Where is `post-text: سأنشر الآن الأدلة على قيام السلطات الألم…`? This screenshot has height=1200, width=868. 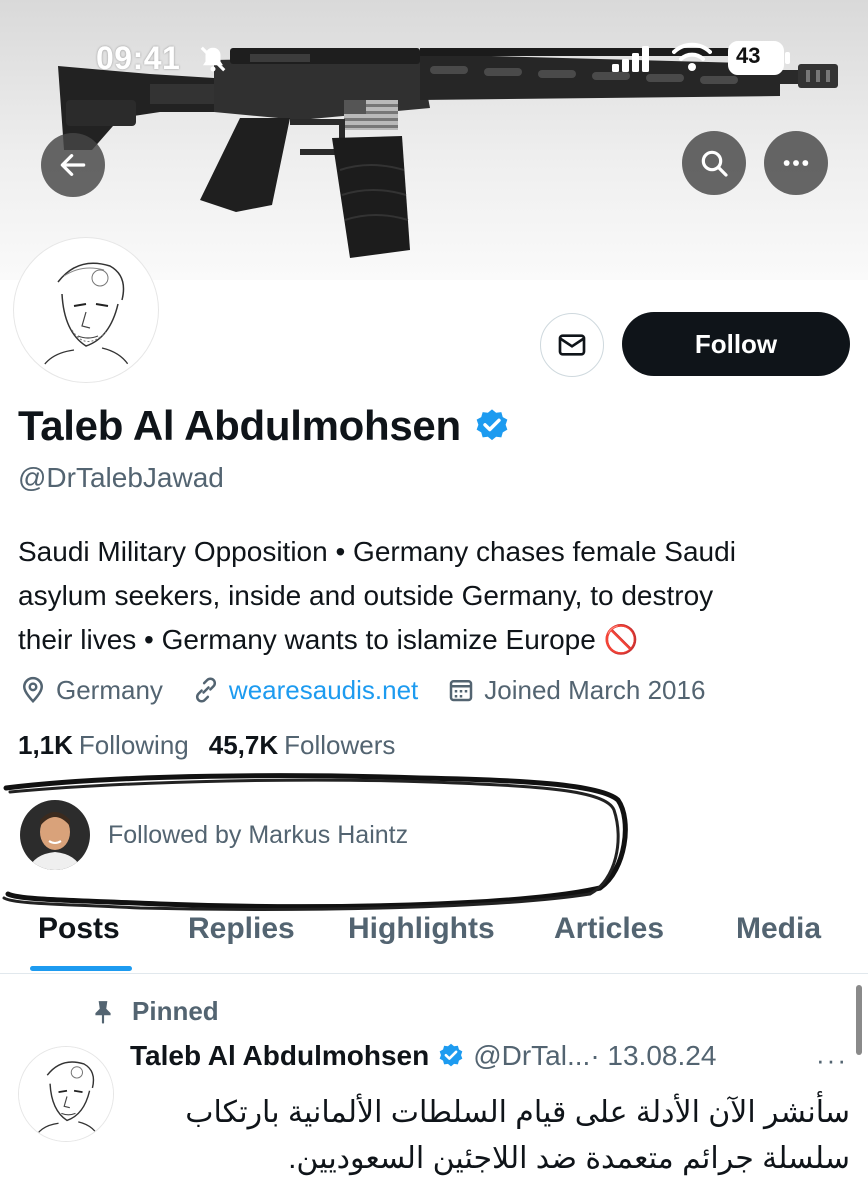 post-text: سأنشر الآن الأدلة على قيام السلطات الألم… is located at coordinates (490, 1136).